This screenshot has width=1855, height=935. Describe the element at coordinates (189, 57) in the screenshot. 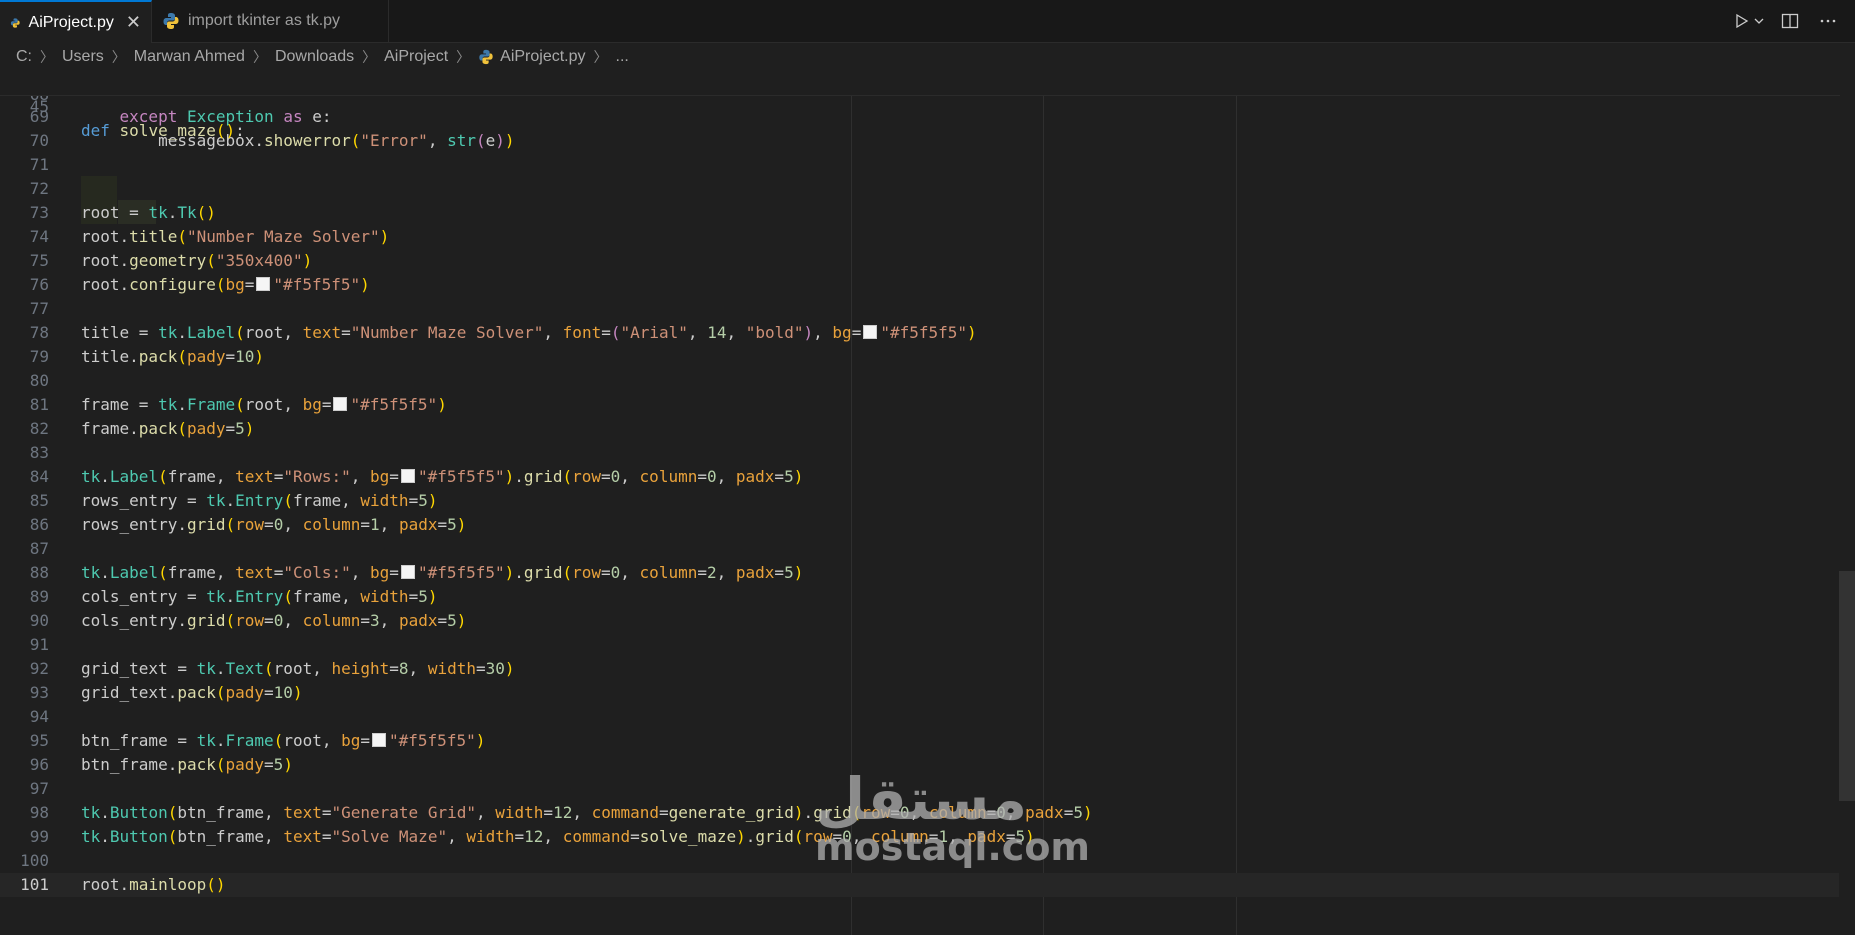

I see `breadcrumb-item-user: Marwan Ahmed` at that location.